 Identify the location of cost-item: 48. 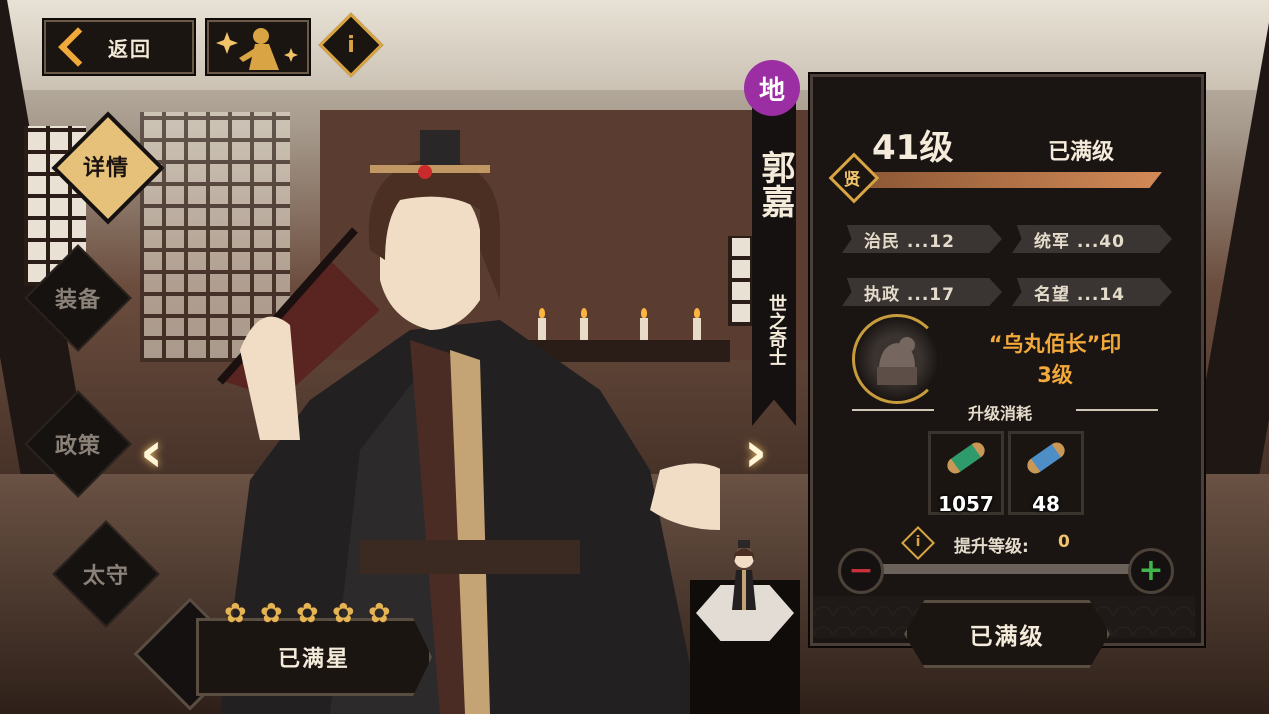
(1046, 473).